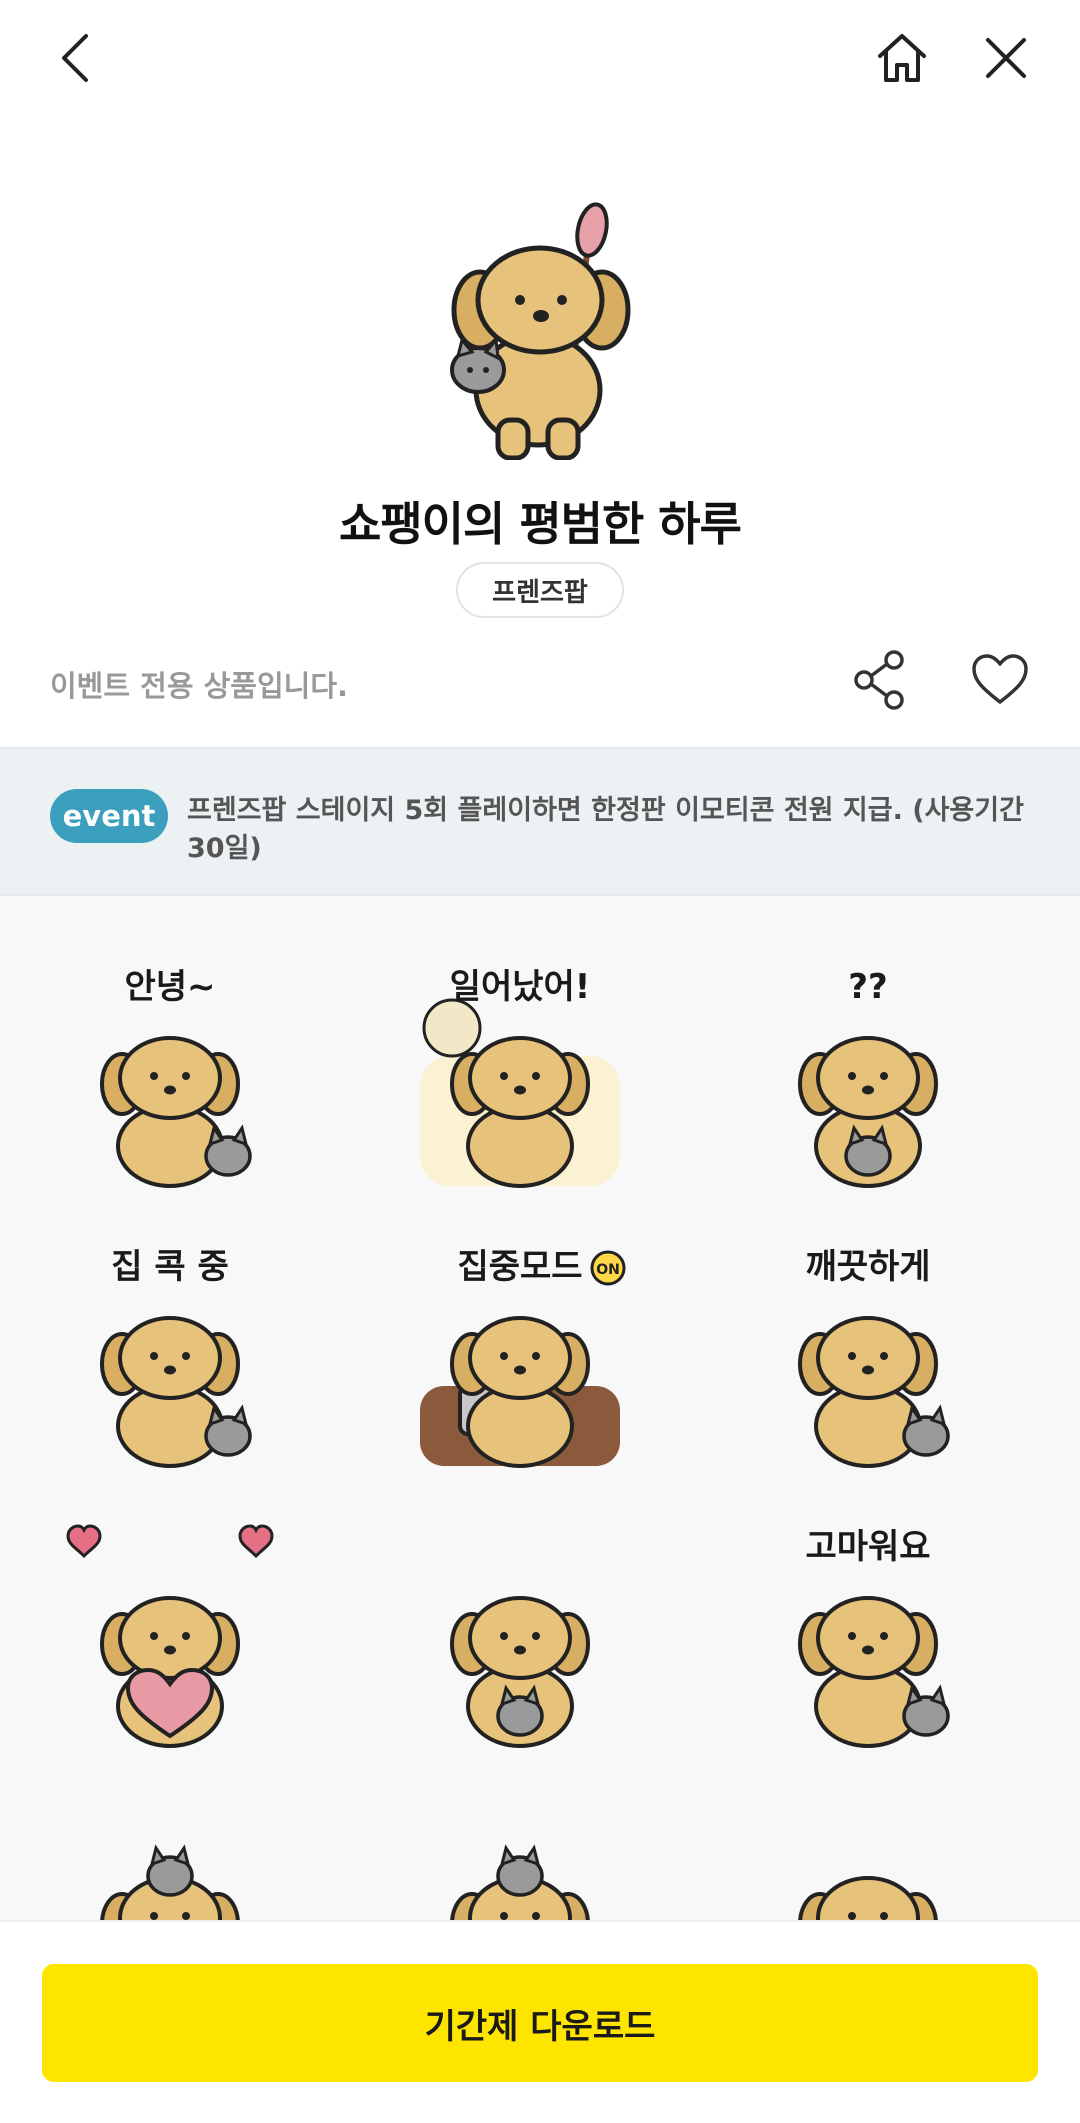 This screenshot has height=2123, width=1080. What do you see at coordinates (170, 1267) in the screenshot?
I see `sticker-caption: 집 콕 중` at bounding box center [170, 1267].